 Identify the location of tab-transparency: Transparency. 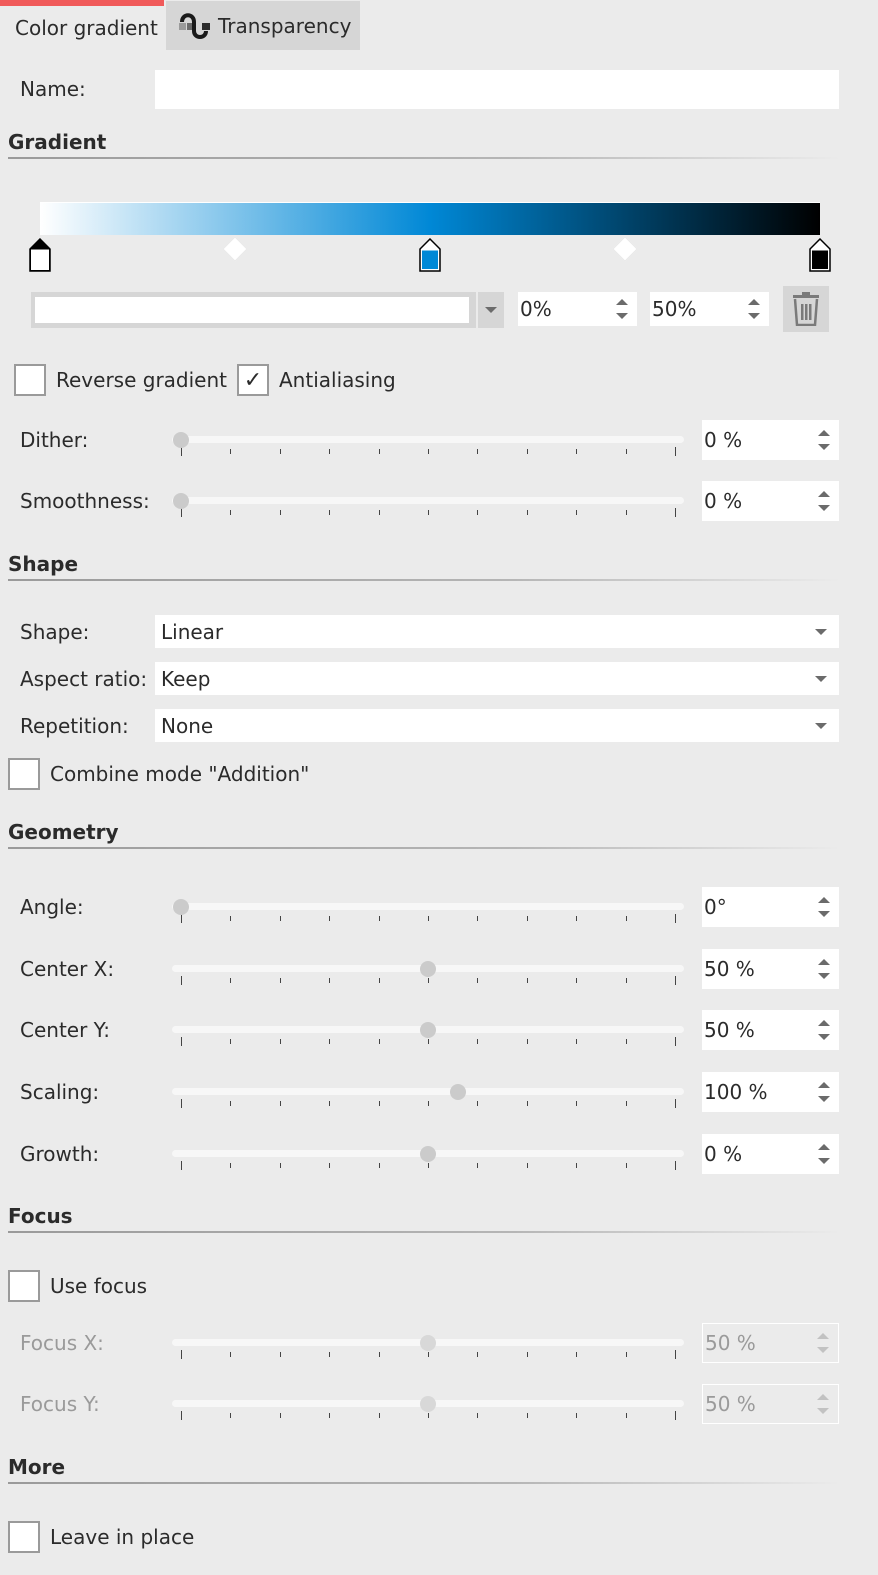
(263, 25).